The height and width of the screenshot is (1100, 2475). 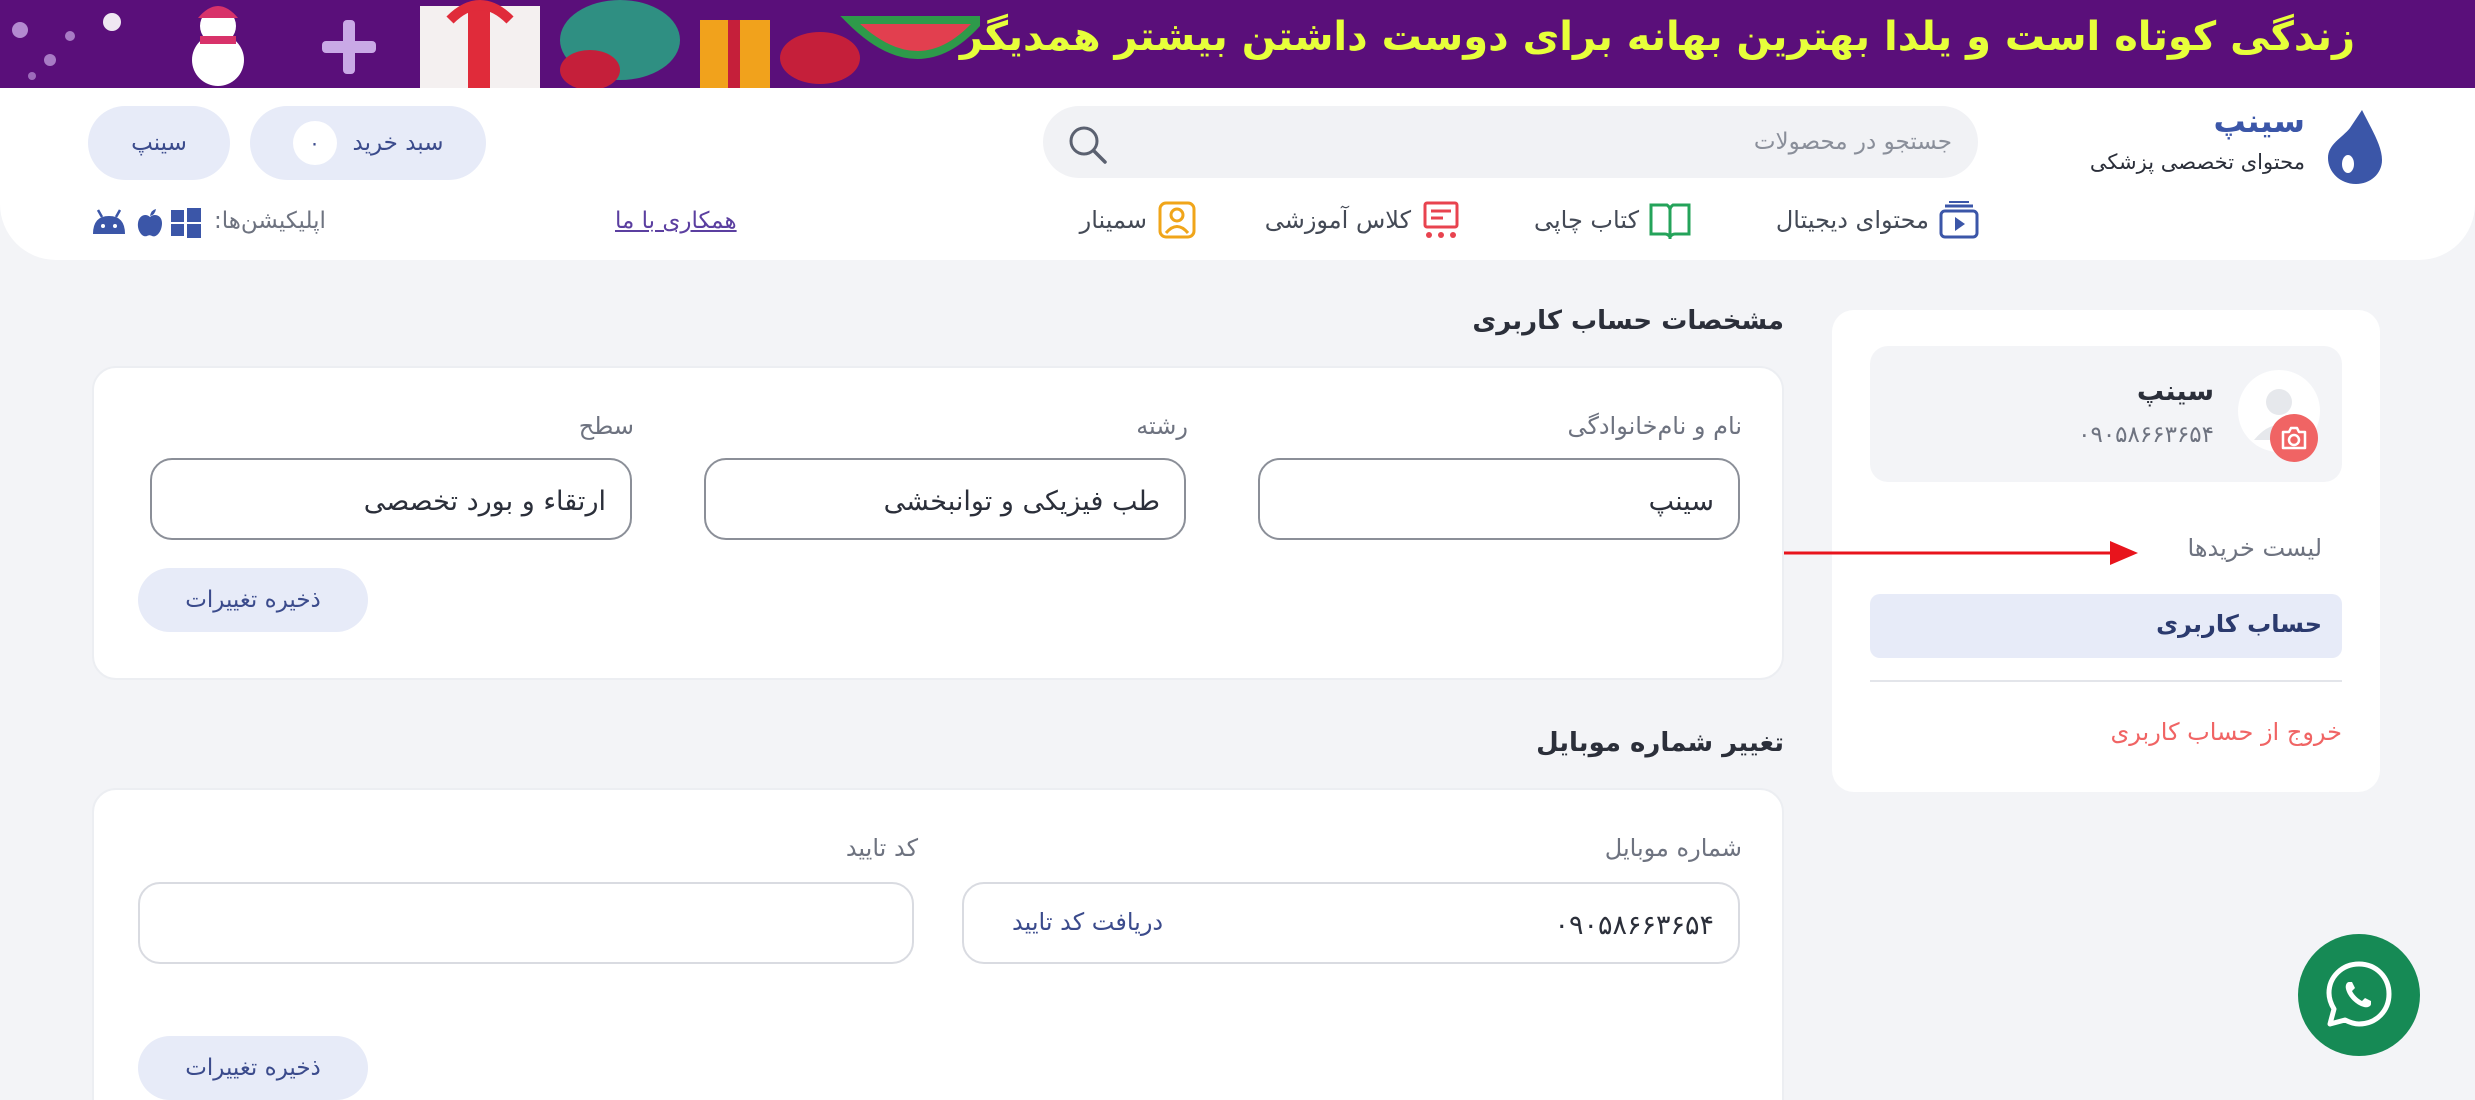 What do you see at coordinates (881, 848) in the screenshot?
I see `code-label: کد تایید` at bounding box center [881, 848].